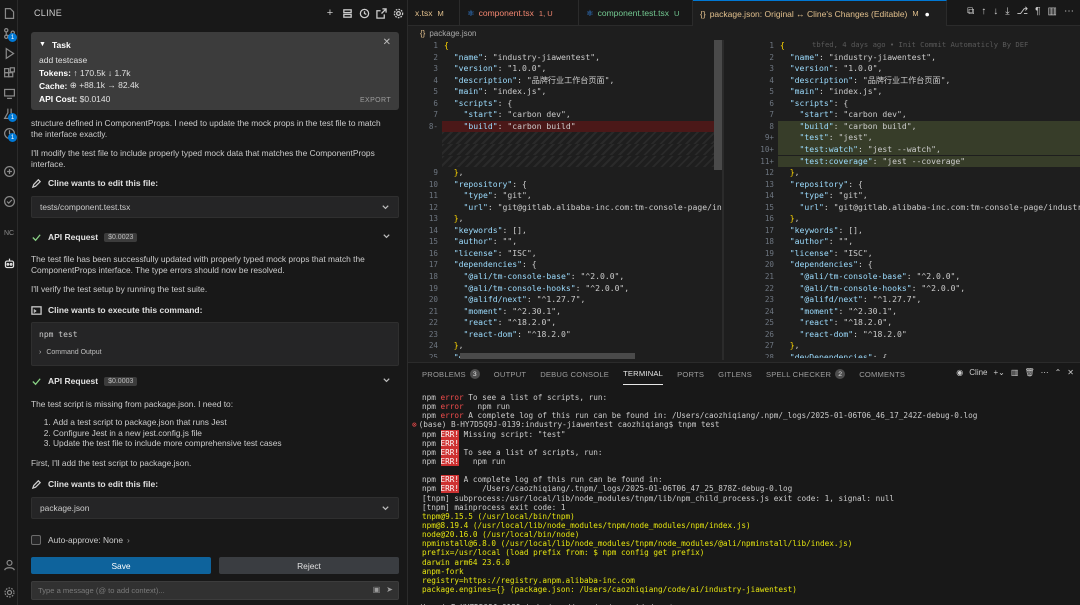  What do you see at coordinates (882, 374) in the screenshot?
I see `tab-comments: COMMENTS` at bounding box center [882, 374].